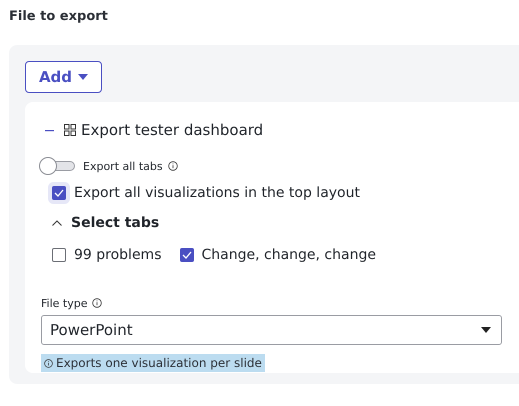 Image resolution: width=519 pixels, height=406 pixels. What do you see at coordinates (63, 77) in the screenshot?
I see `add-button: Add` at bounding box center [63, 77].